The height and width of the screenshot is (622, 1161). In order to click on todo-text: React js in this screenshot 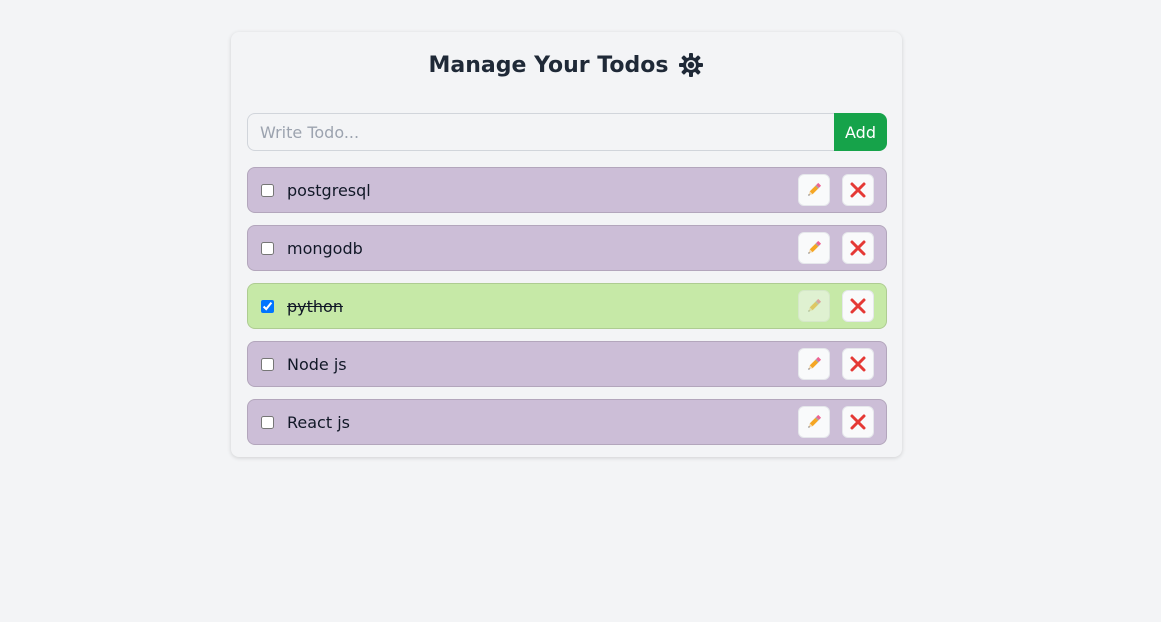, I will do `click(318, 422)`.